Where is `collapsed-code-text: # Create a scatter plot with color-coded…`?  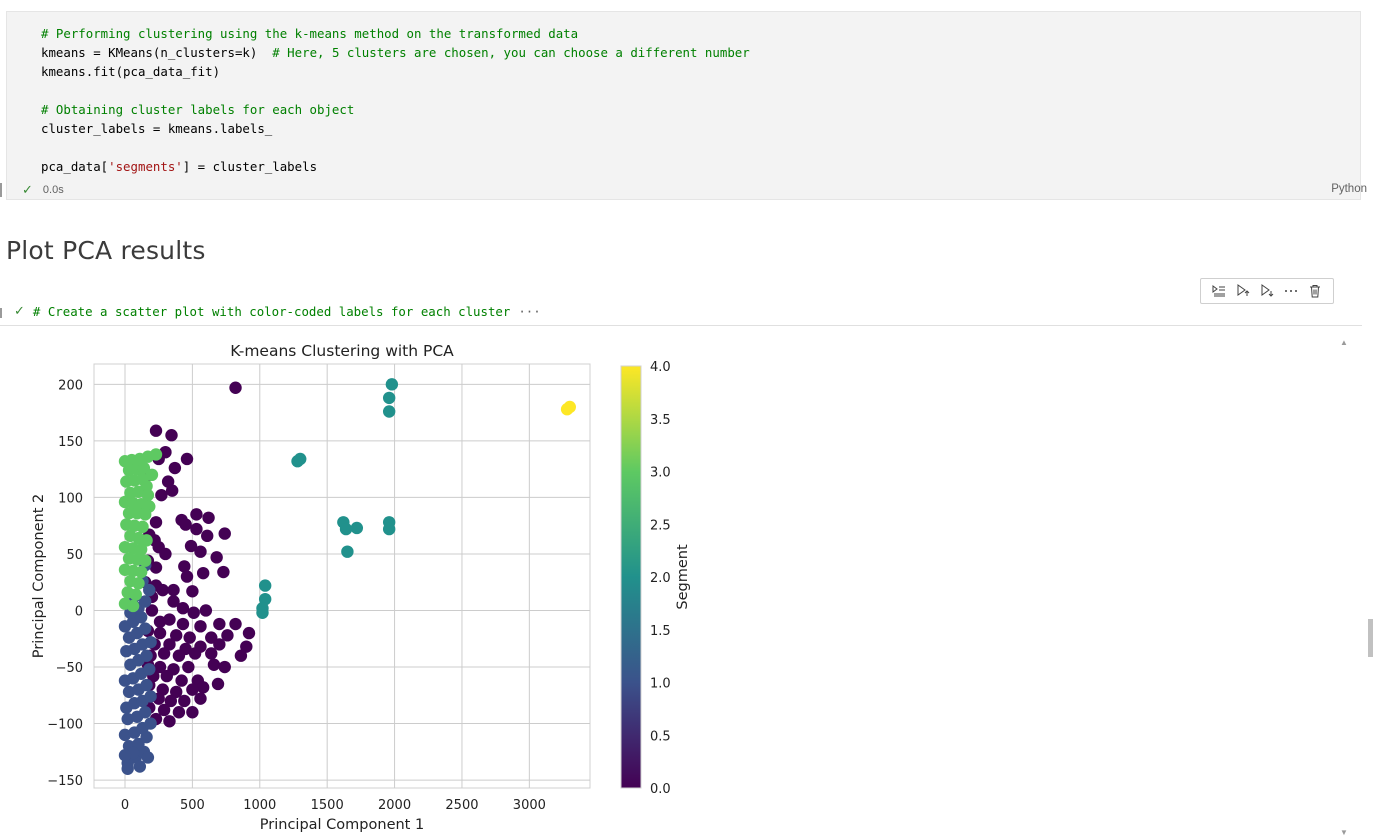 collapsed-code-text: # Create a scatter plot with color-coded… is located at coordinates (271, 311).